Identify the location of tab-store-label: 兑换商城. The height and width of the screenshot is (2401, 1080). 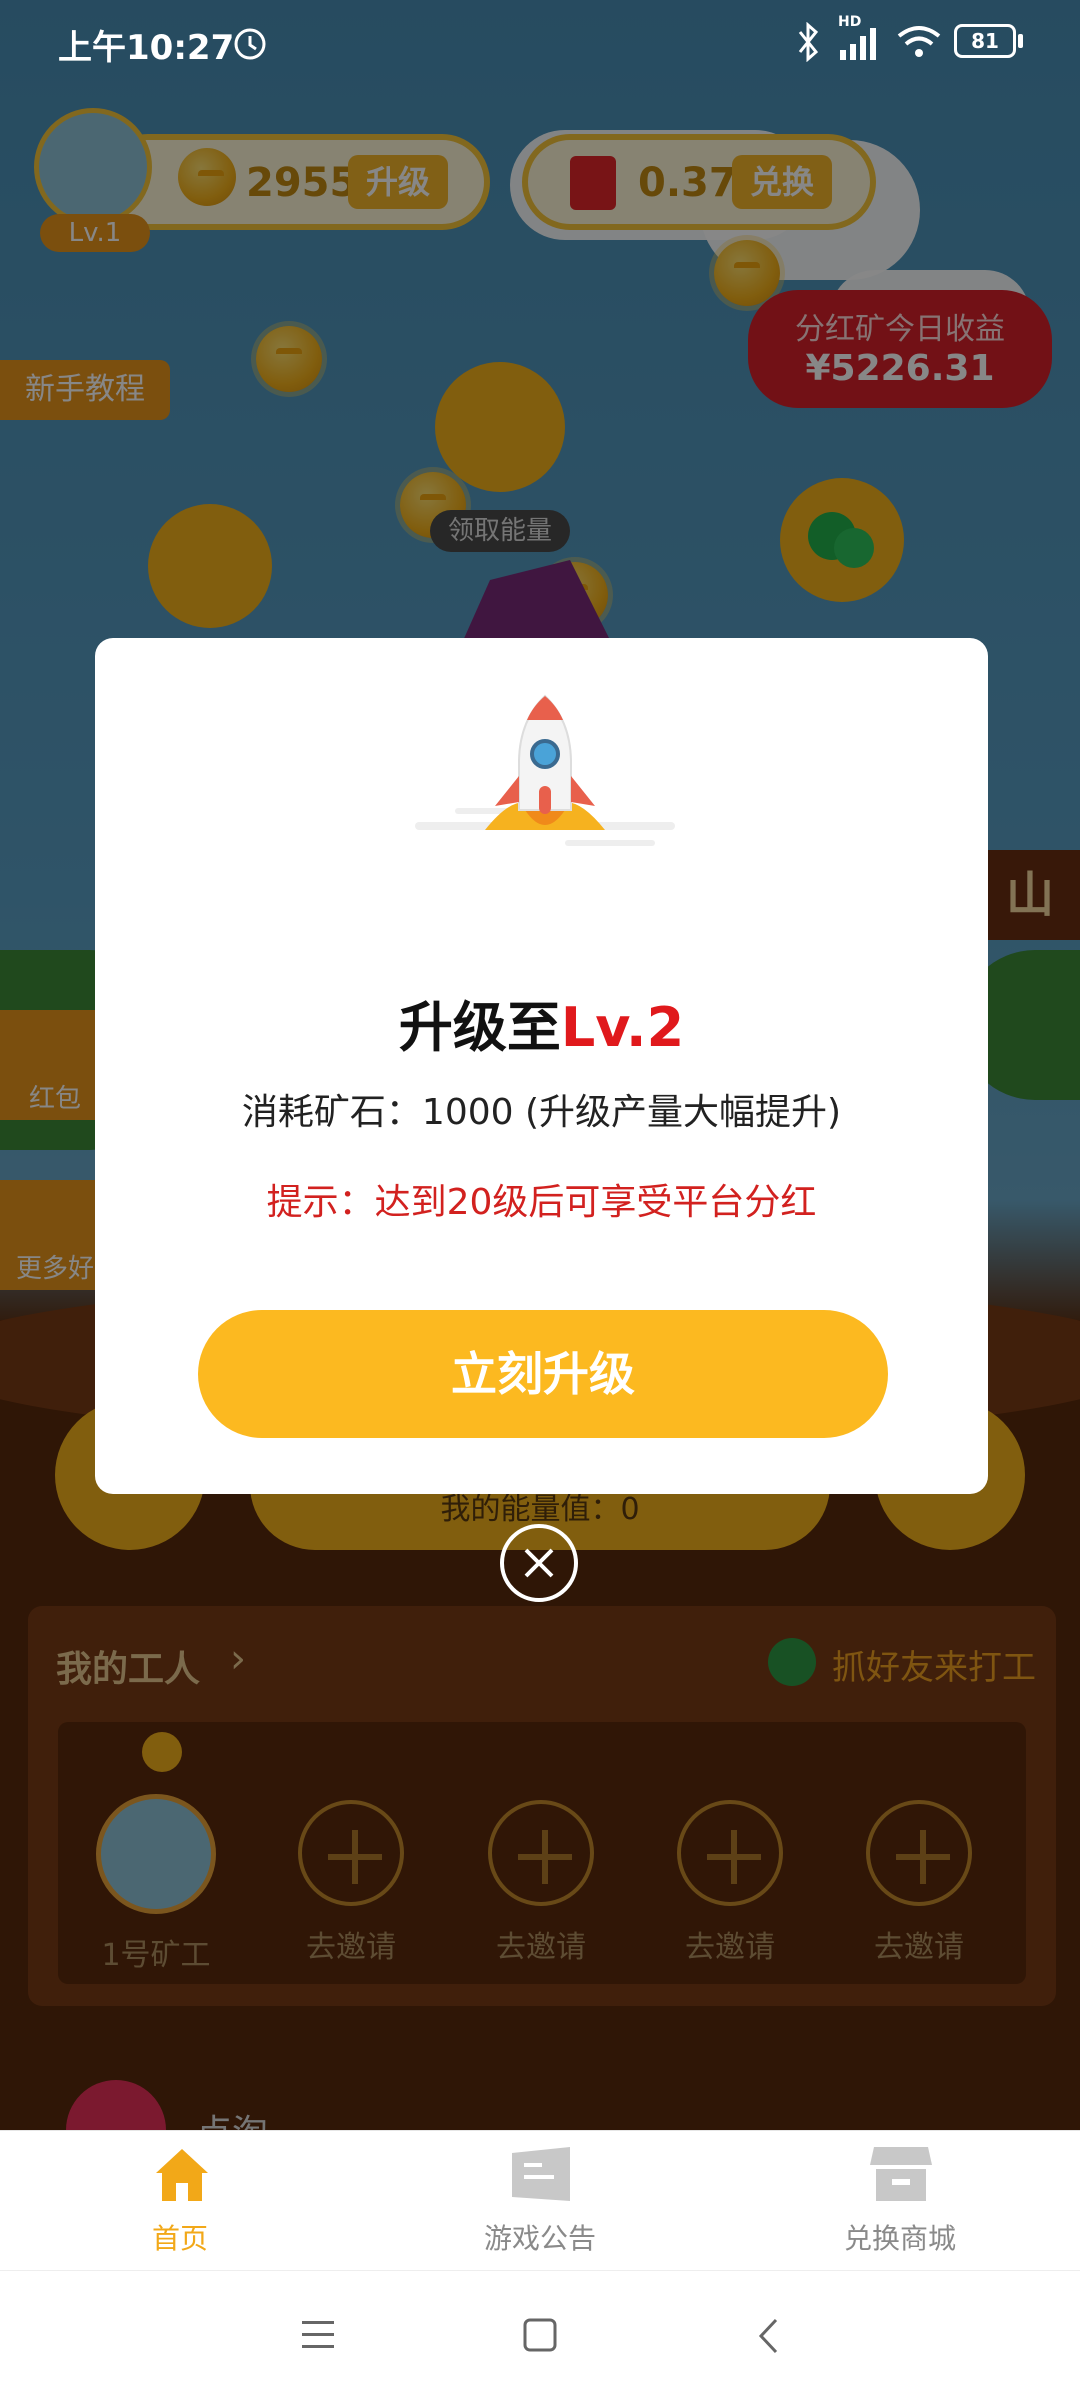
(899, 2238).